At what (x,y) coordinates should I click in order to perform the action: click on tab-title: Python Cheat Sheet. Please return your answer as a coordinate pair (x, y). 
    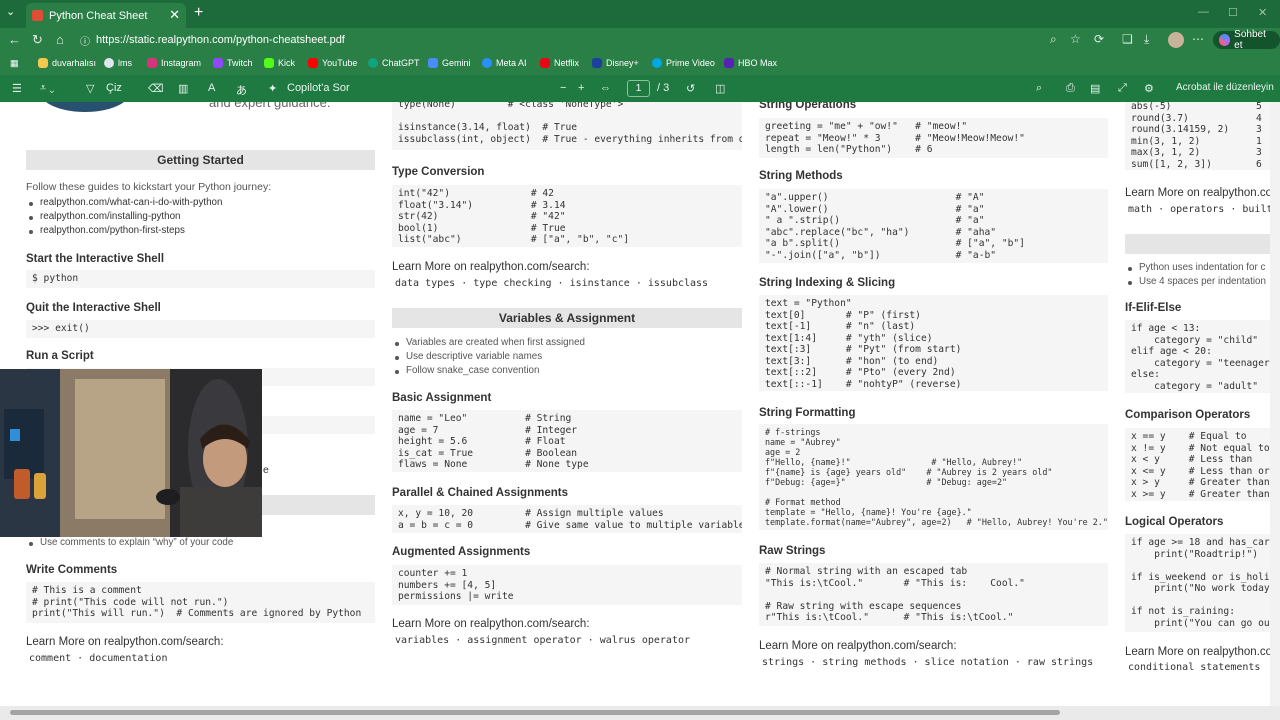
    Looking at the image, I should click on (98, 15).